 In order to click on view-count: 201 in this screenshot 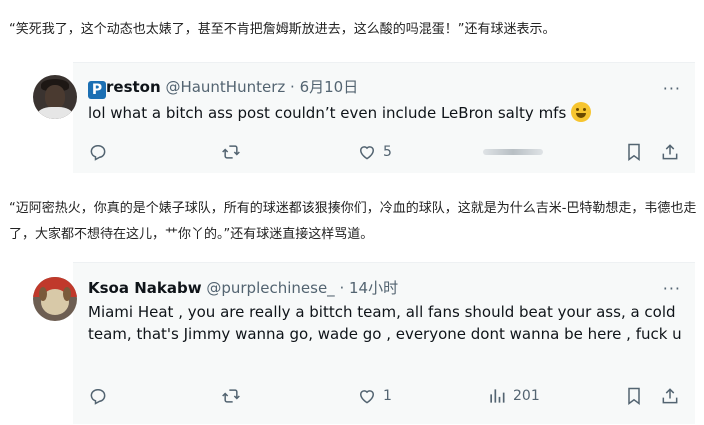, I will do `click(526, 396)`.